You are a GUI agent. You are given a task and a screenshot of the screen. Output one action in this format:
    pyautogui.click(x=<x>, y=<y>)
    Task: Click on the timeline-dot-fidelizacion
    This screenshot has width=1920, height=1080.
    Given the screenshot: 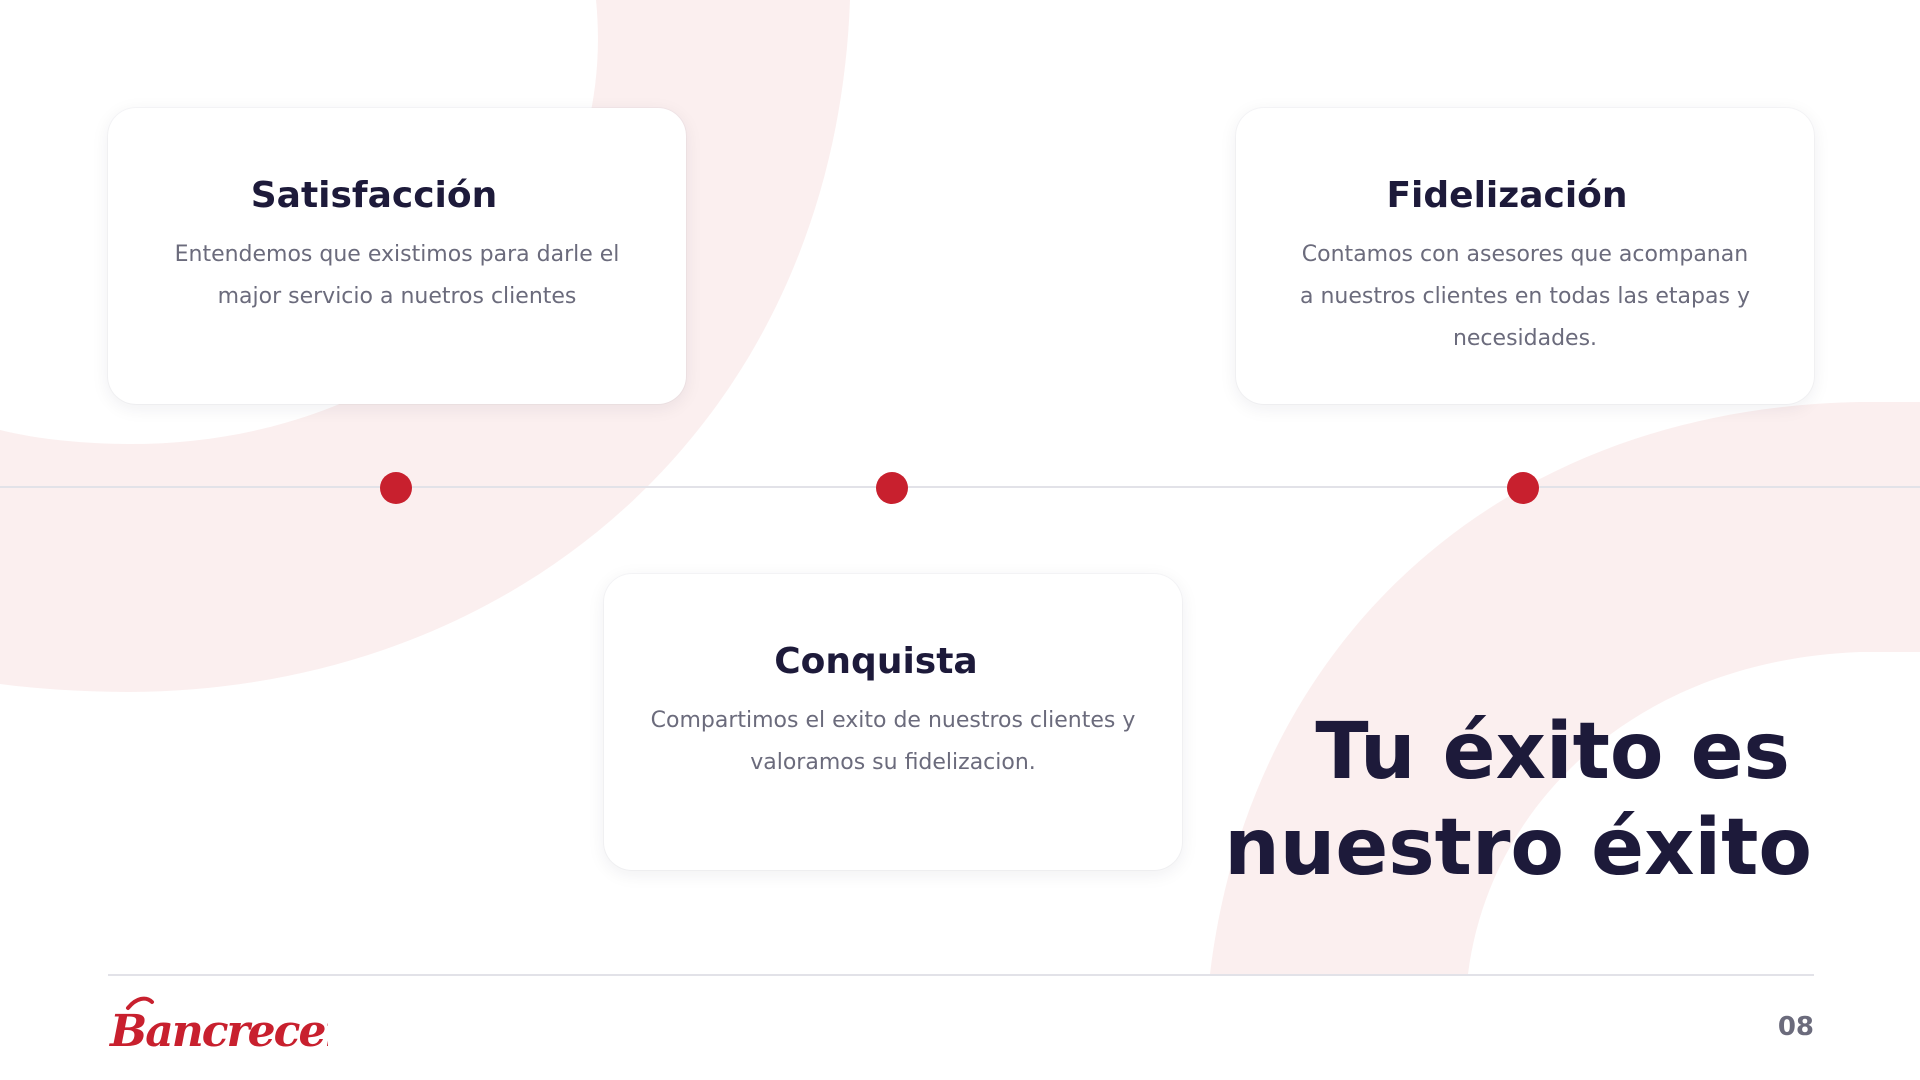 What is the action you would take?
    pyautogui.click(x=1523, y=488)
    